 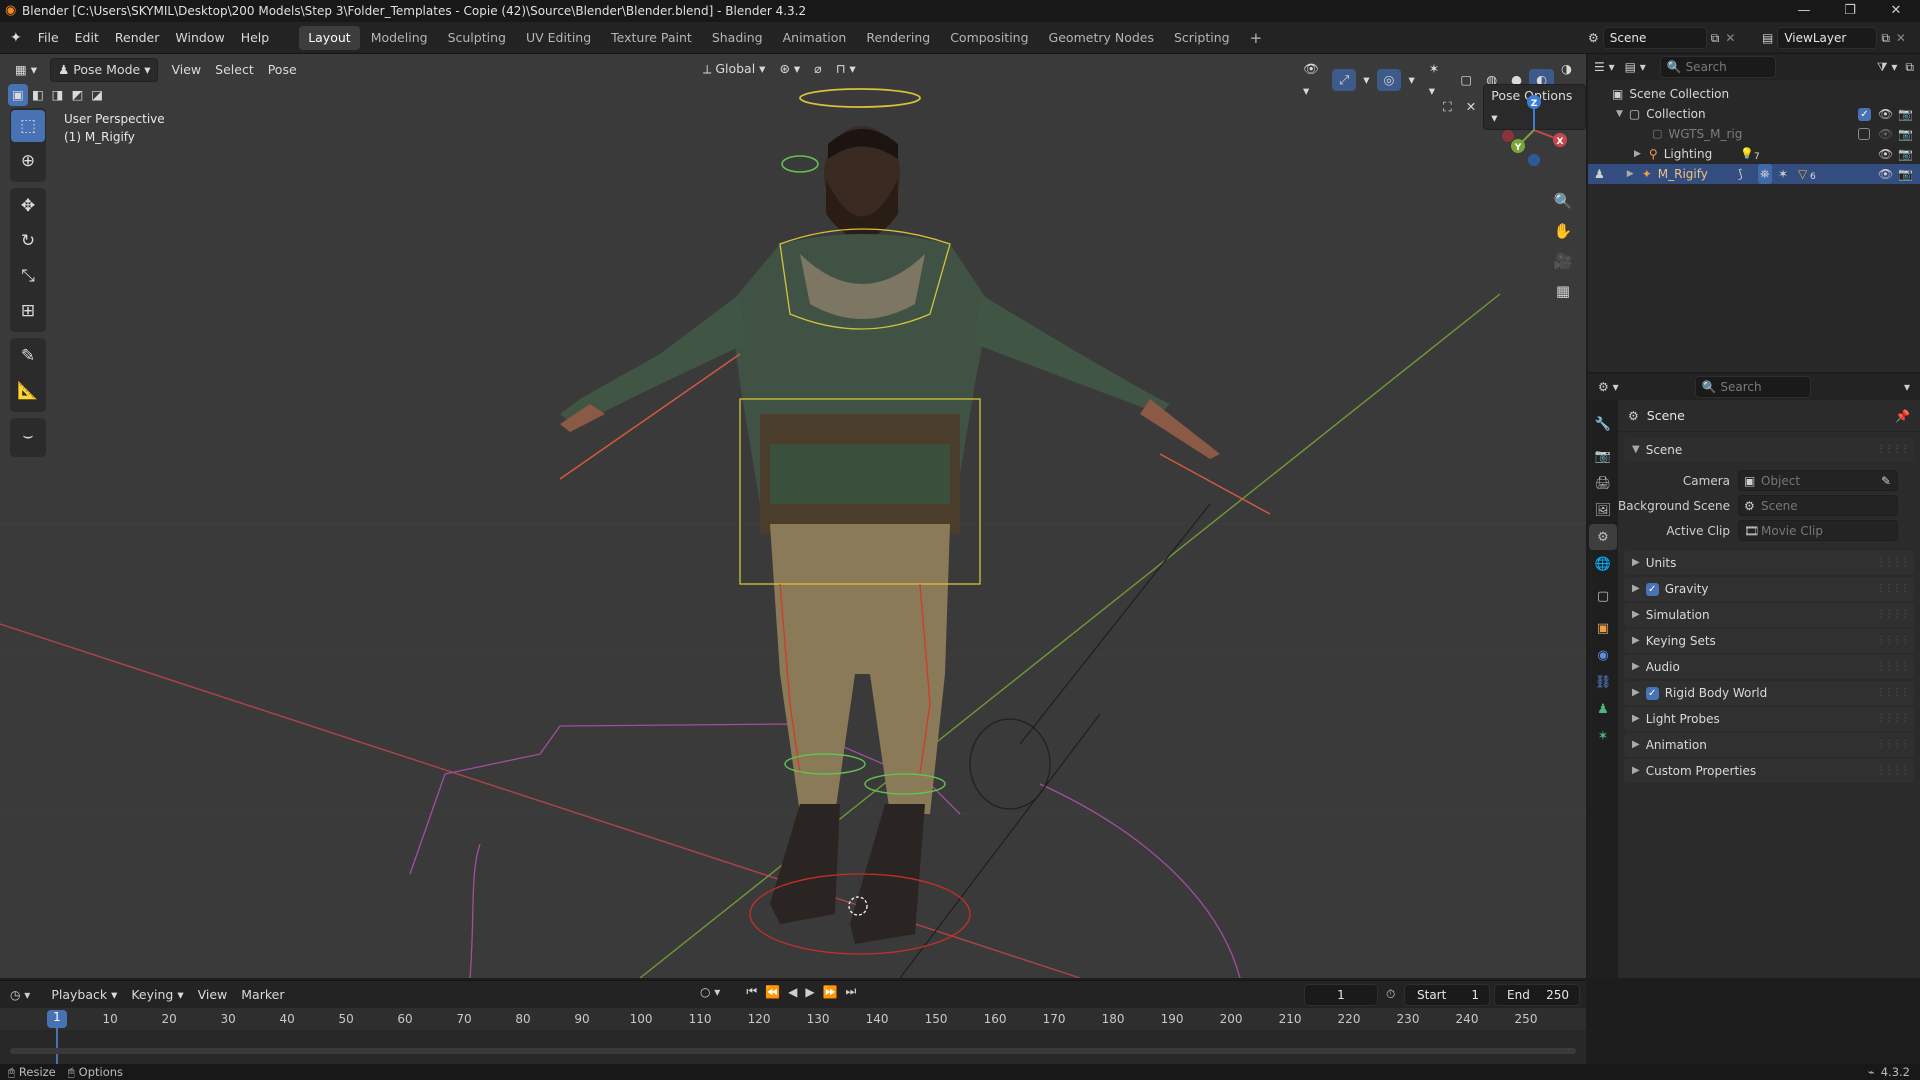 What do you see at coordinates (1603, 682) in the screenshot?
I see `constraints-tab-icon: ⛓` at bounding box center [1603, 682].